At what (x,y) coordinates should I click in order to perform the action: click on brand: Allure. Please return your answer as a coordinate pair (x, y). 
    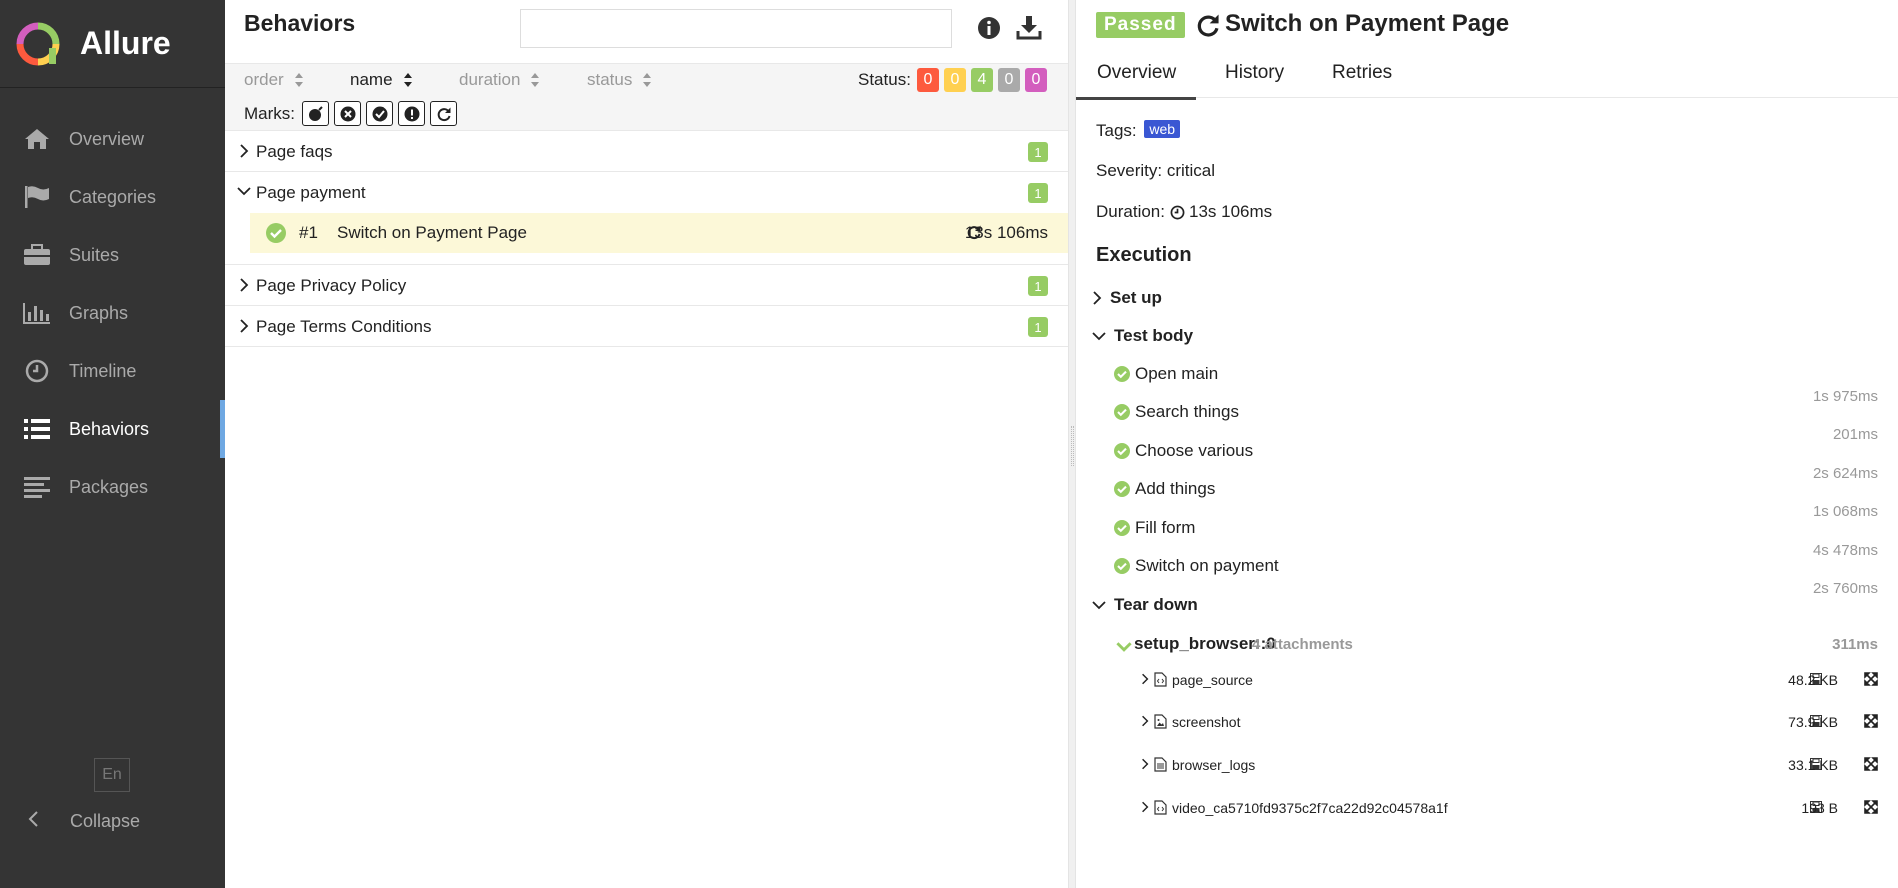
    Looking at the image, I should click on (112, 44).